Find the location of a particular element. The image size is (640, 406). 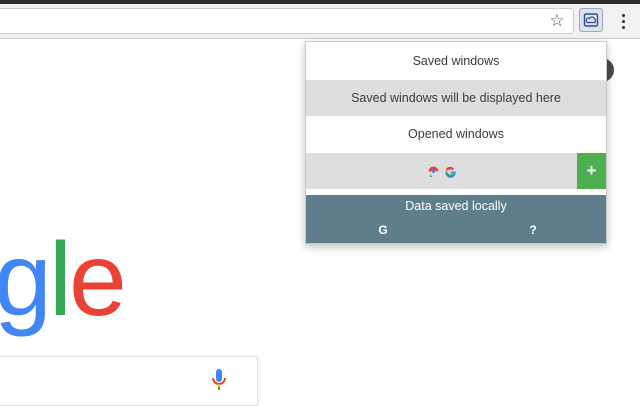

add-icon: + is located at coordinates (591, 170).